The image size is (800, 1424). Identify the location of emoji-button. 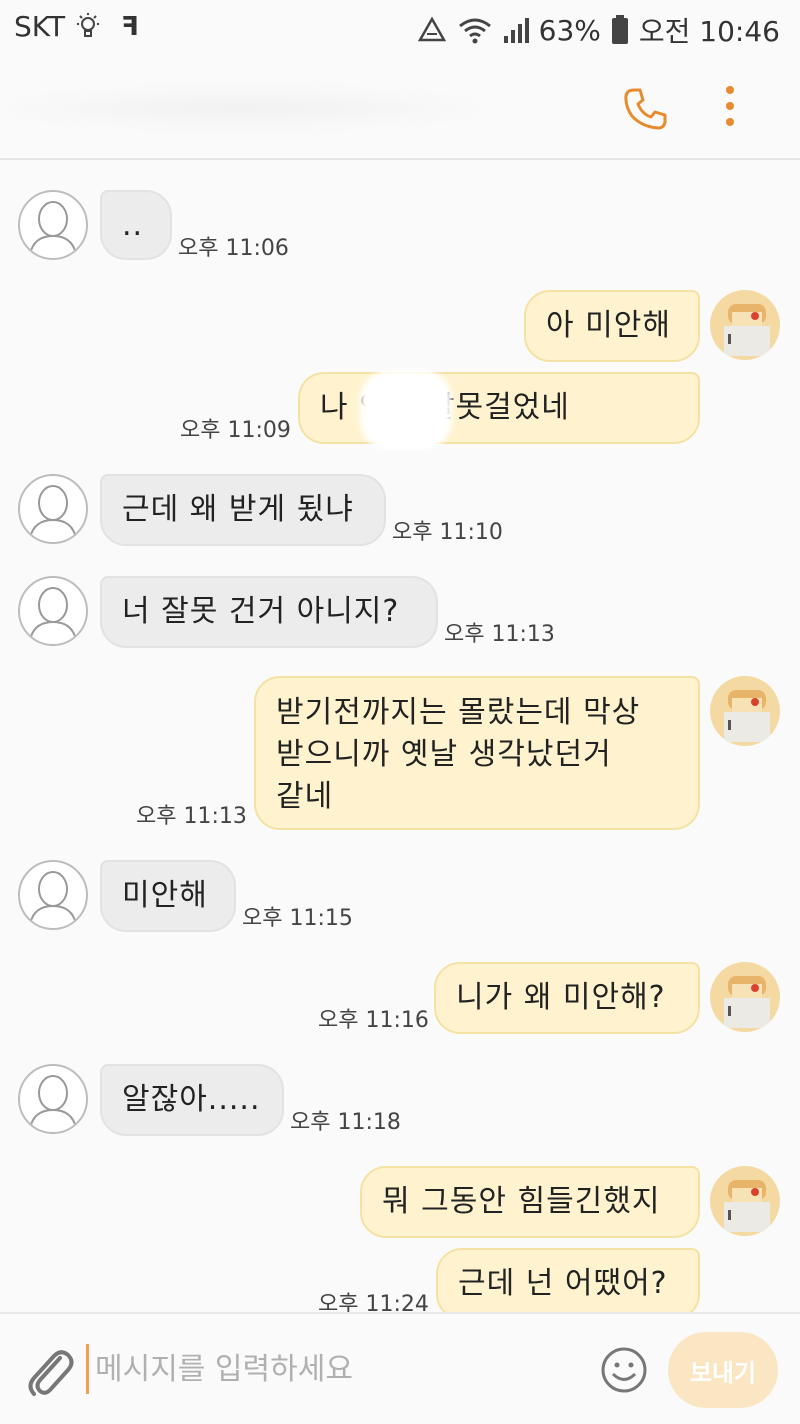
(624, 1372).